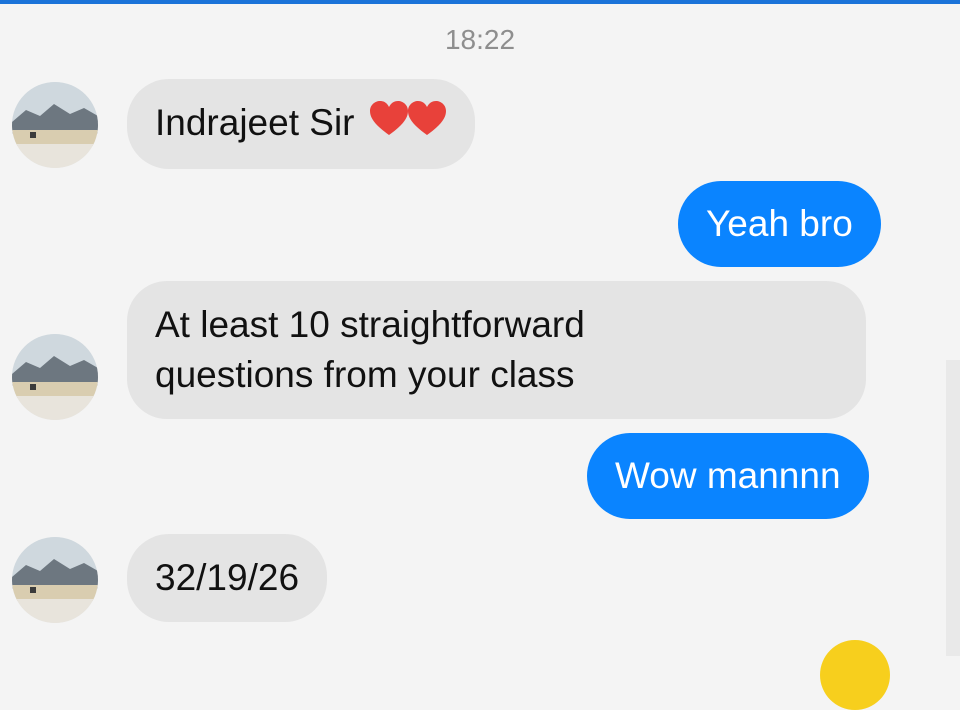 Image resolution: width=960 pixels, height=710 pixels. I want to click on outgoing-message-bubble: Yeah bro, so click(779, 224).